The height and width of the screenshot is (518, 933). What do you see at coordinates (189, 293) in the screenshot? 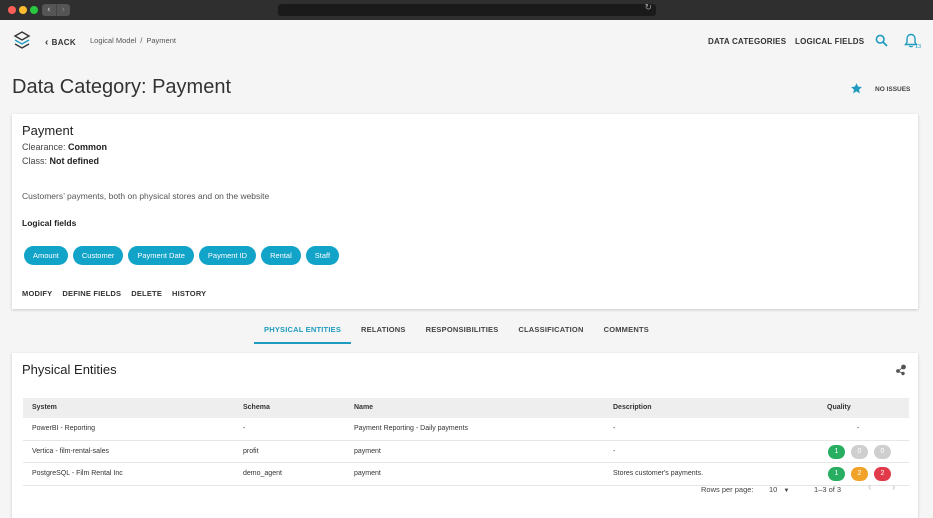
I see `history-button: HISTORY` at bounding box center [189, 293].